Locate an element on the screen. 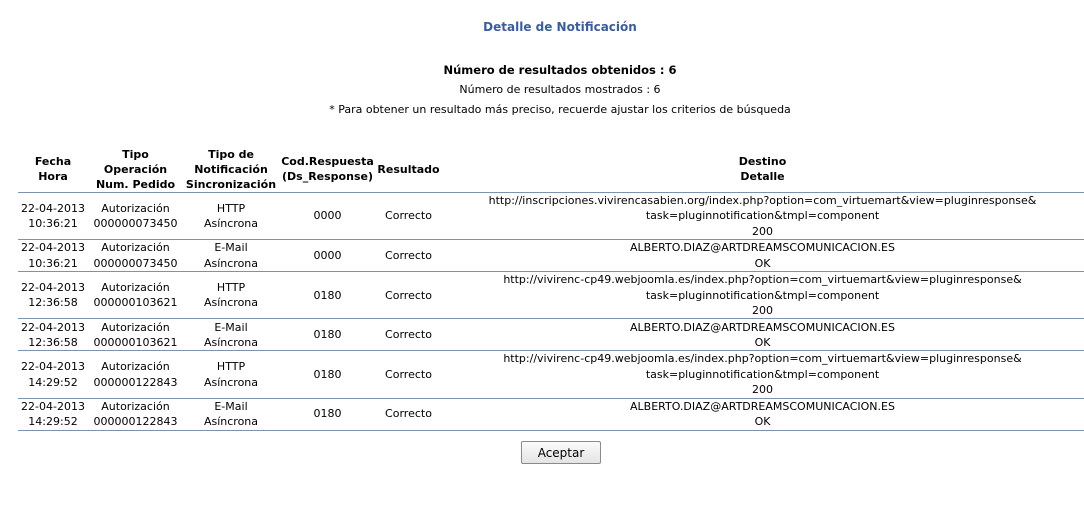 The image size is (1084, 506). header-destino: Destino Detalle is located at coordinates (762, 169).